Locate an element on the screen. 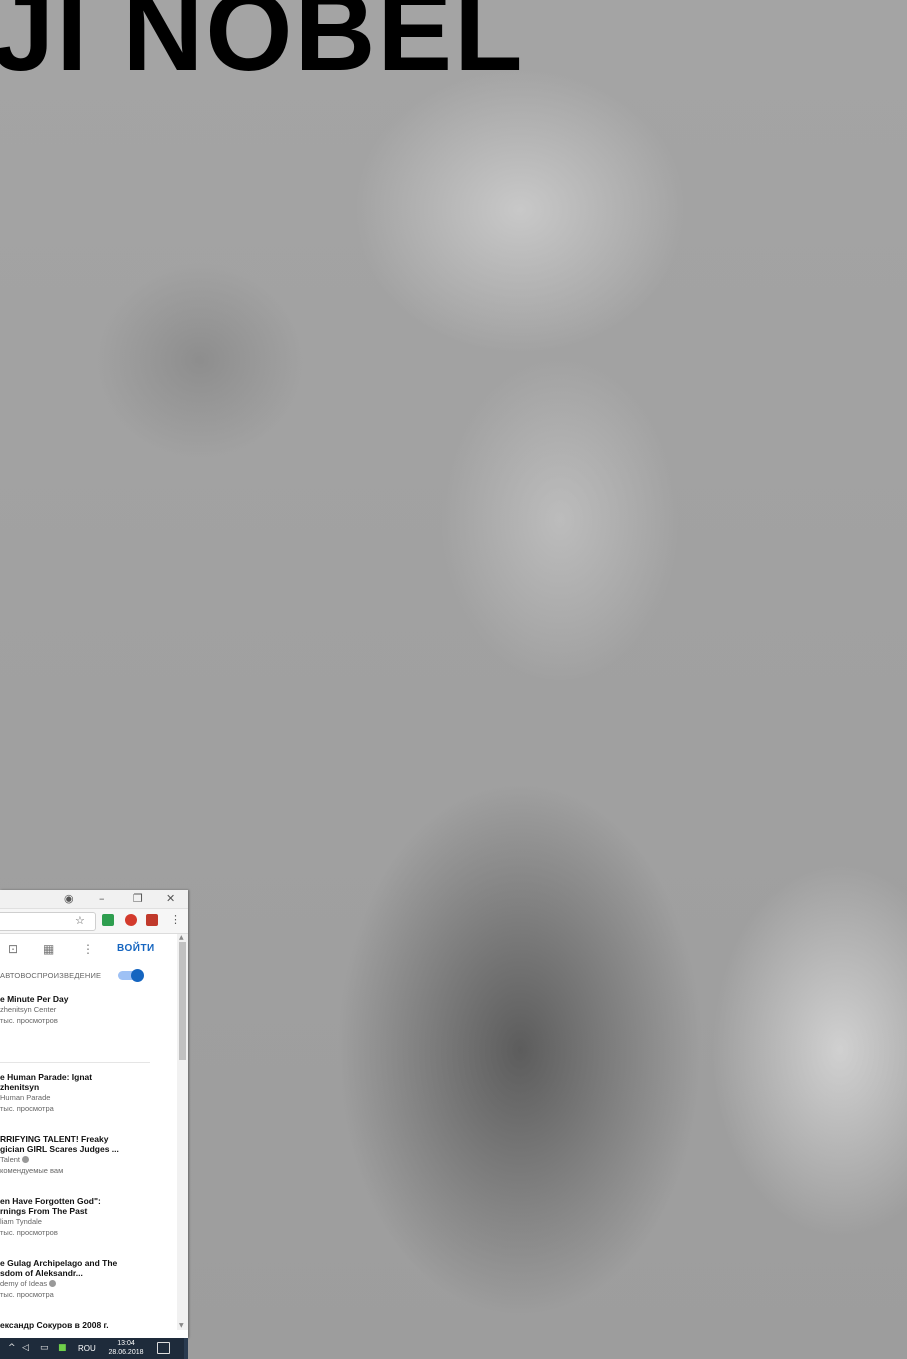 Image resolution: width=907 pixels, height=1359 pixels. toggle-knob is located at coordinates (137, 975).